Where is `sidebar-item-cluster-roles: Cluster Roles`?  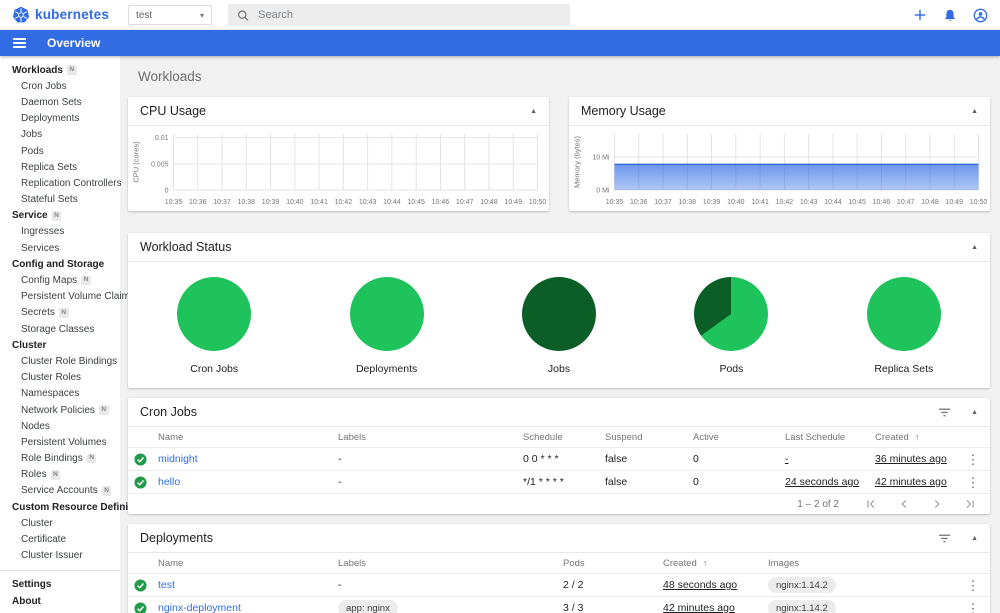 sidebar-item-cluster-roles: Cluster Roles is located at coordinates (60, 378).